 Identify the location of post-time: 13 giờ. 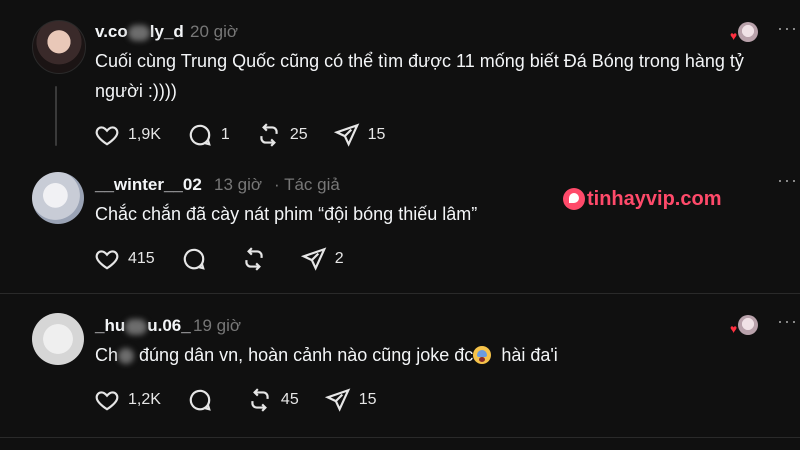
(238, 184).